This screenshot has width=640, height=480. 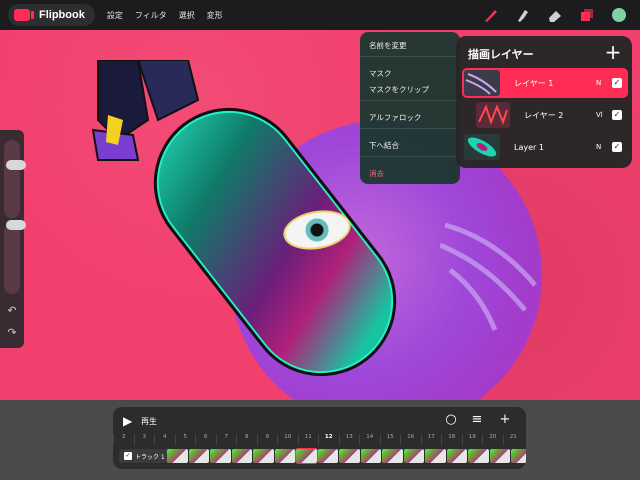 I want to click on ruler-tick: 4, so click(x=164, y=439).